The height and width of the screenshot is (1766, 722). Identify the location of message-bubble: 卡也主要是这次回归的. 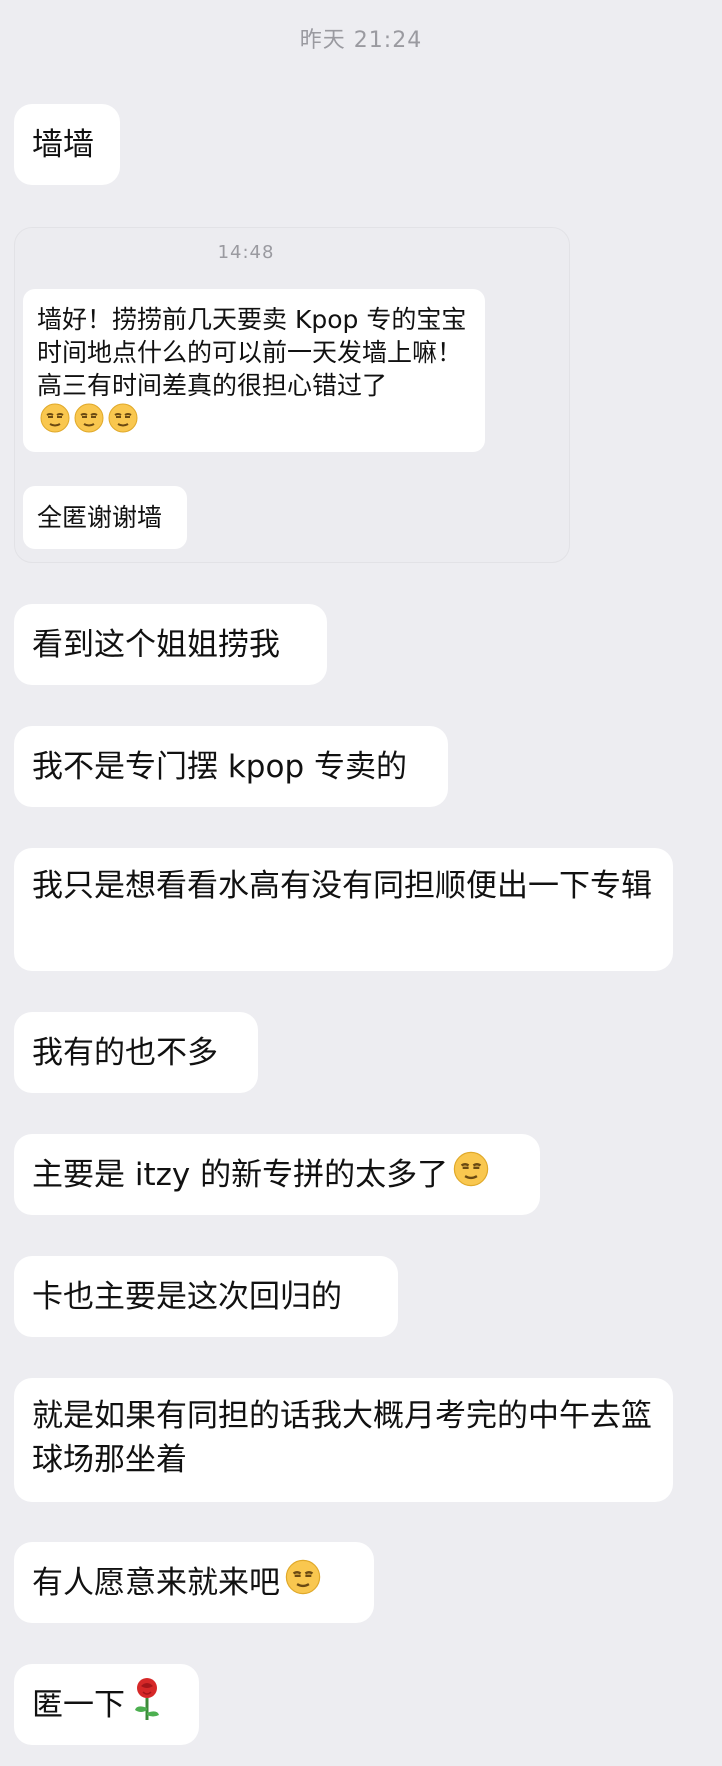
(206, 1296).